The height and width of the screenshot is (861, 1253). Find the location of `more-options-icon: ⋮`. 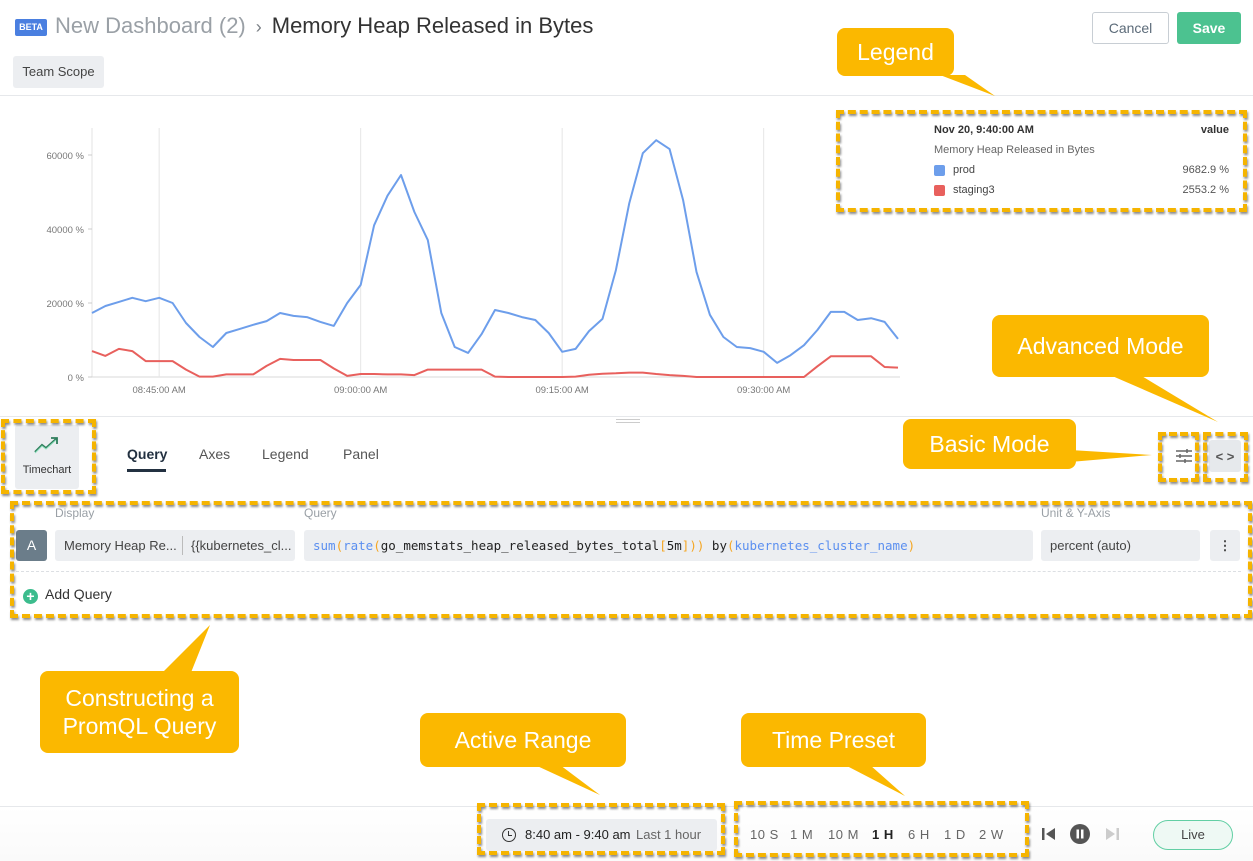

more-options-icon: ⋮ is located at coordinates (1225, 545).